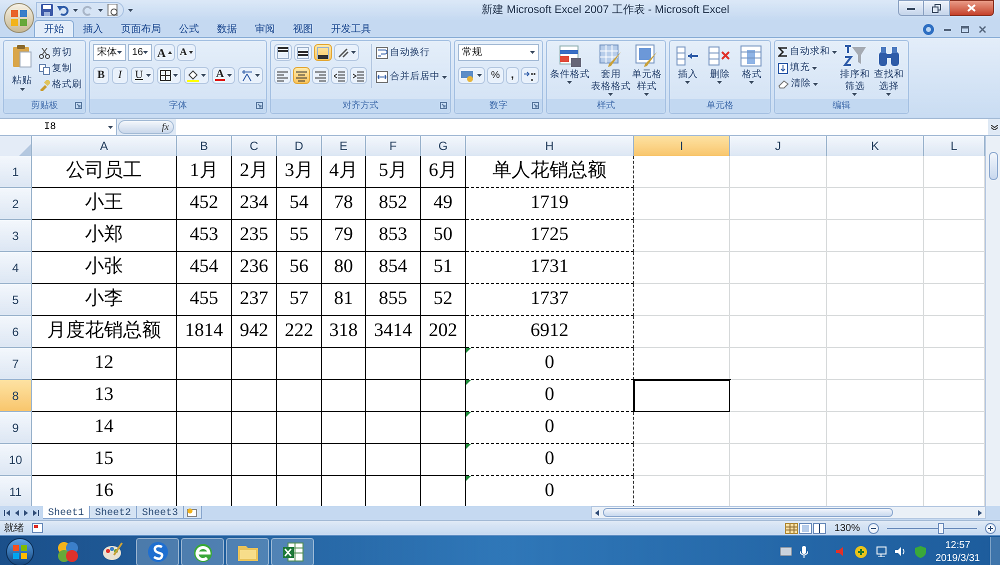  What do you see at coordinates (443, 146) in the screenshot?
I see `column-header: G` at bounding box center [443, 146].